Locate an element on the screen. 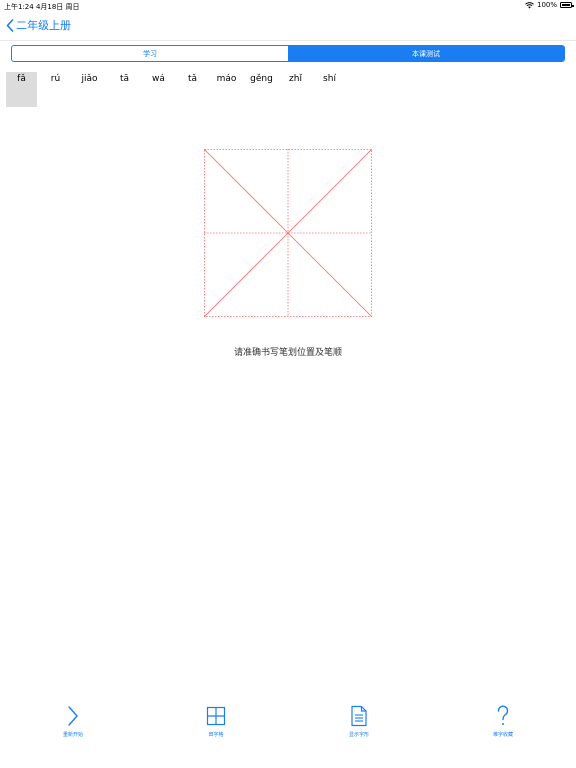  grid-icon is located at coordinates (216, 716).